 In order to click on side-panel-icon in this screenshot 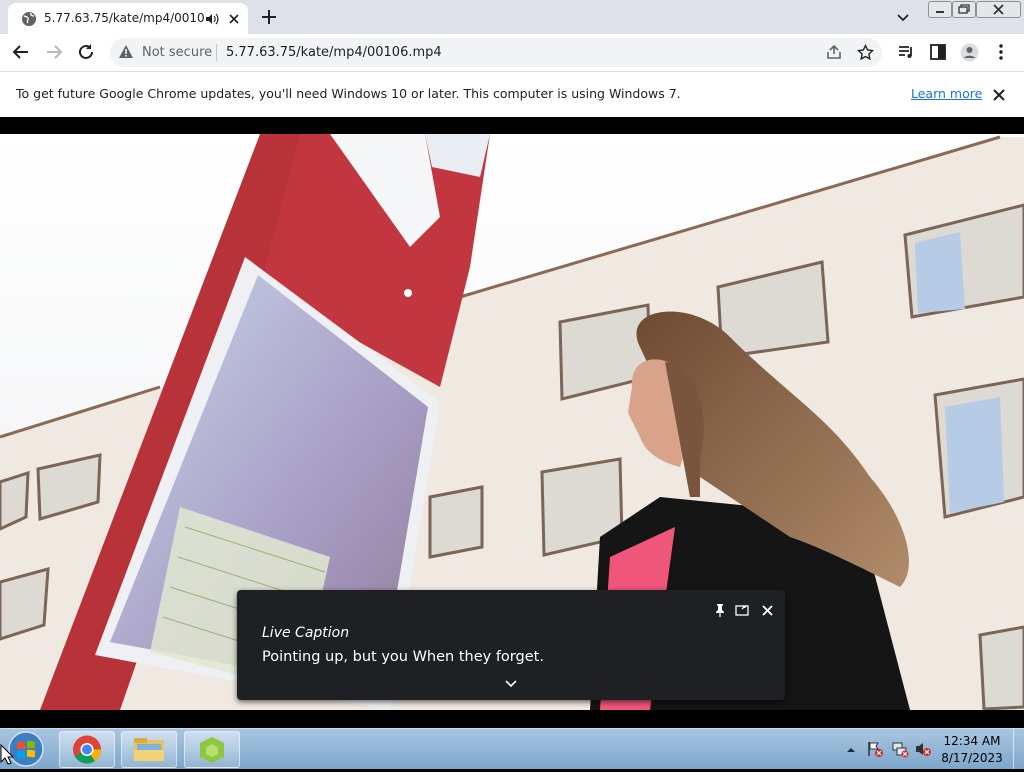, I will do `click(938, 54)`.